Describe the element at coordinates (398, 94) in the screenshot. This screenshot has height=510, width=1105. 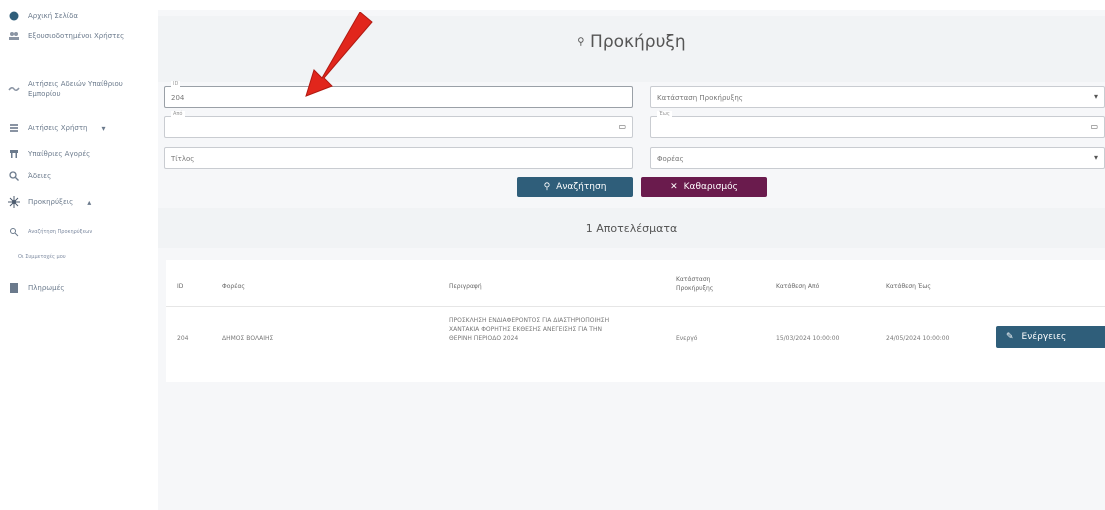
I see `id-field: ID 204` at that location.